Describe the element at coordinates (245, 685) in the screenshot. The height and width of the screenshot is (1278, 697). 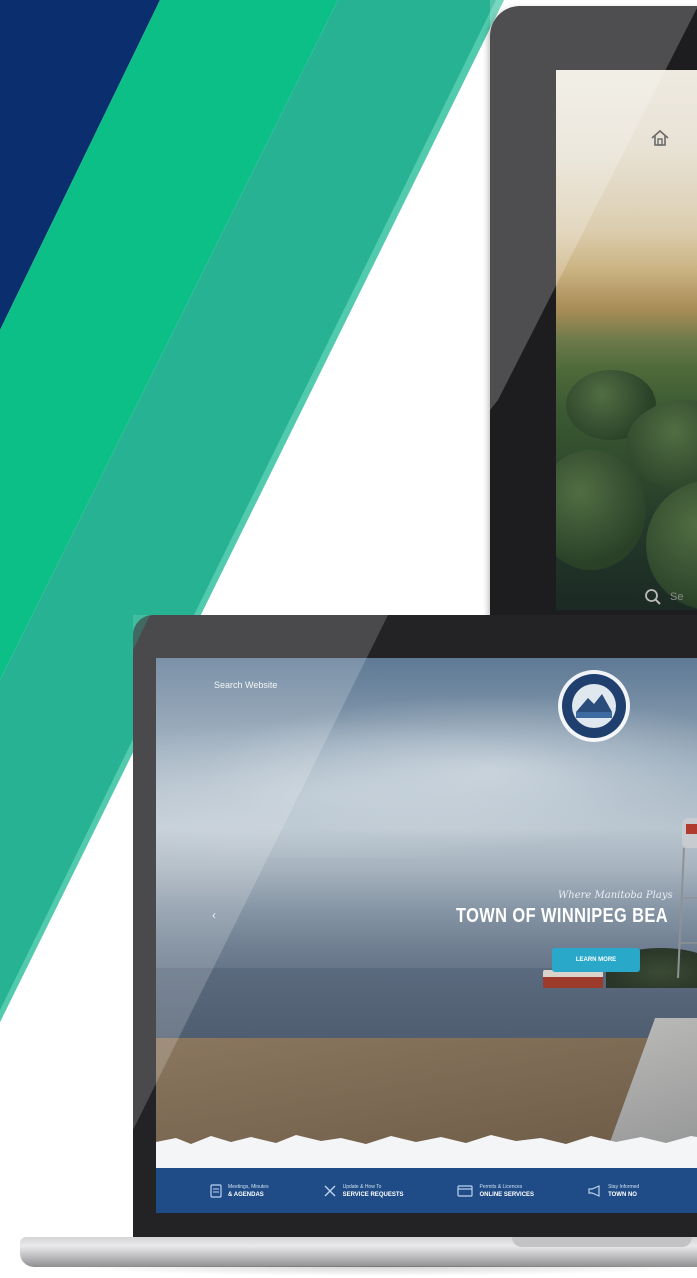
I see `site-search-link: Search Website` at that location.